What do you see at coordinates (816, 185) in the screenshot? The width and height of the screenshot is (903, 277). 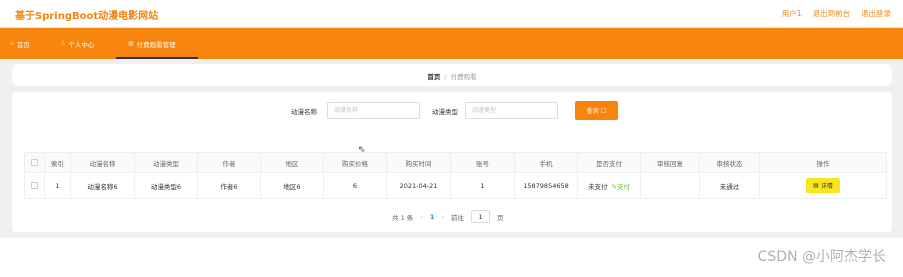 I see `detail-icon: ▤` at bounding box center [816, 185].